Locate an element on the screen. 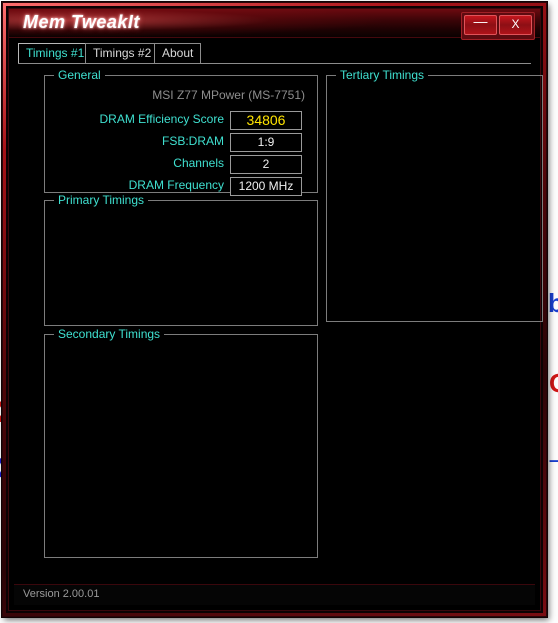 Image resolution: width=558 pixels, height=623 pixels. group-secondary-label: Secondary Timings is located at coordinates (109, 334).